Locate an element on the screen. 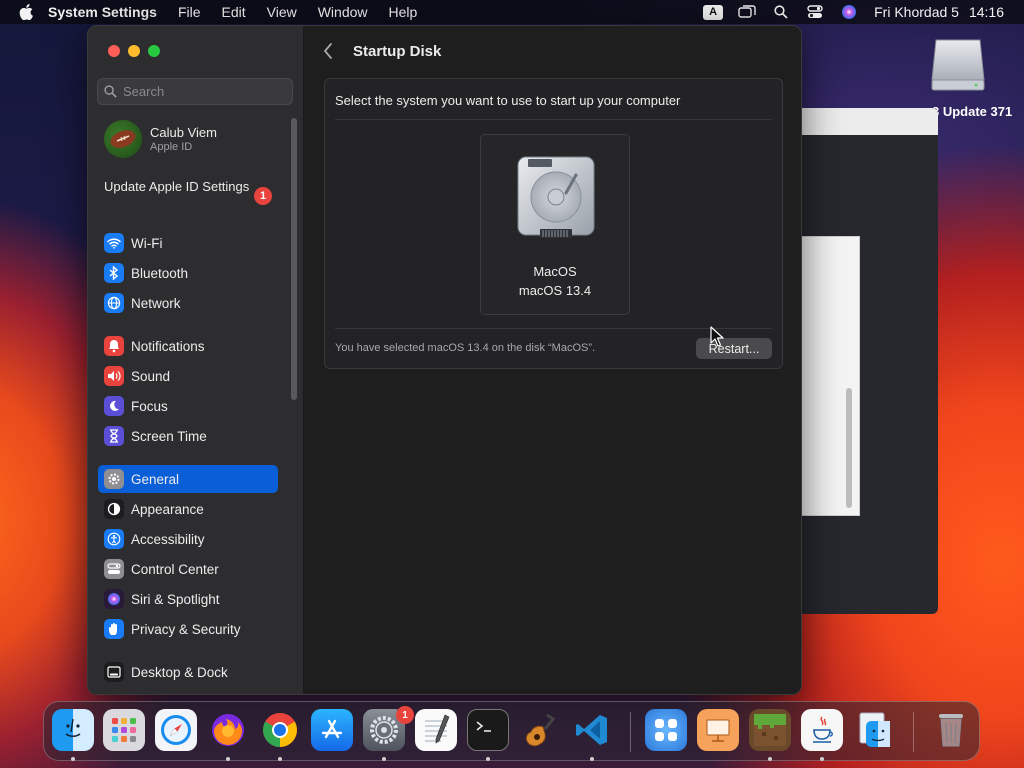 The width and height of the screenshot is (1024, 768). sidebar-item-accessibility: Accessibility is located at coordinates (188, 539).